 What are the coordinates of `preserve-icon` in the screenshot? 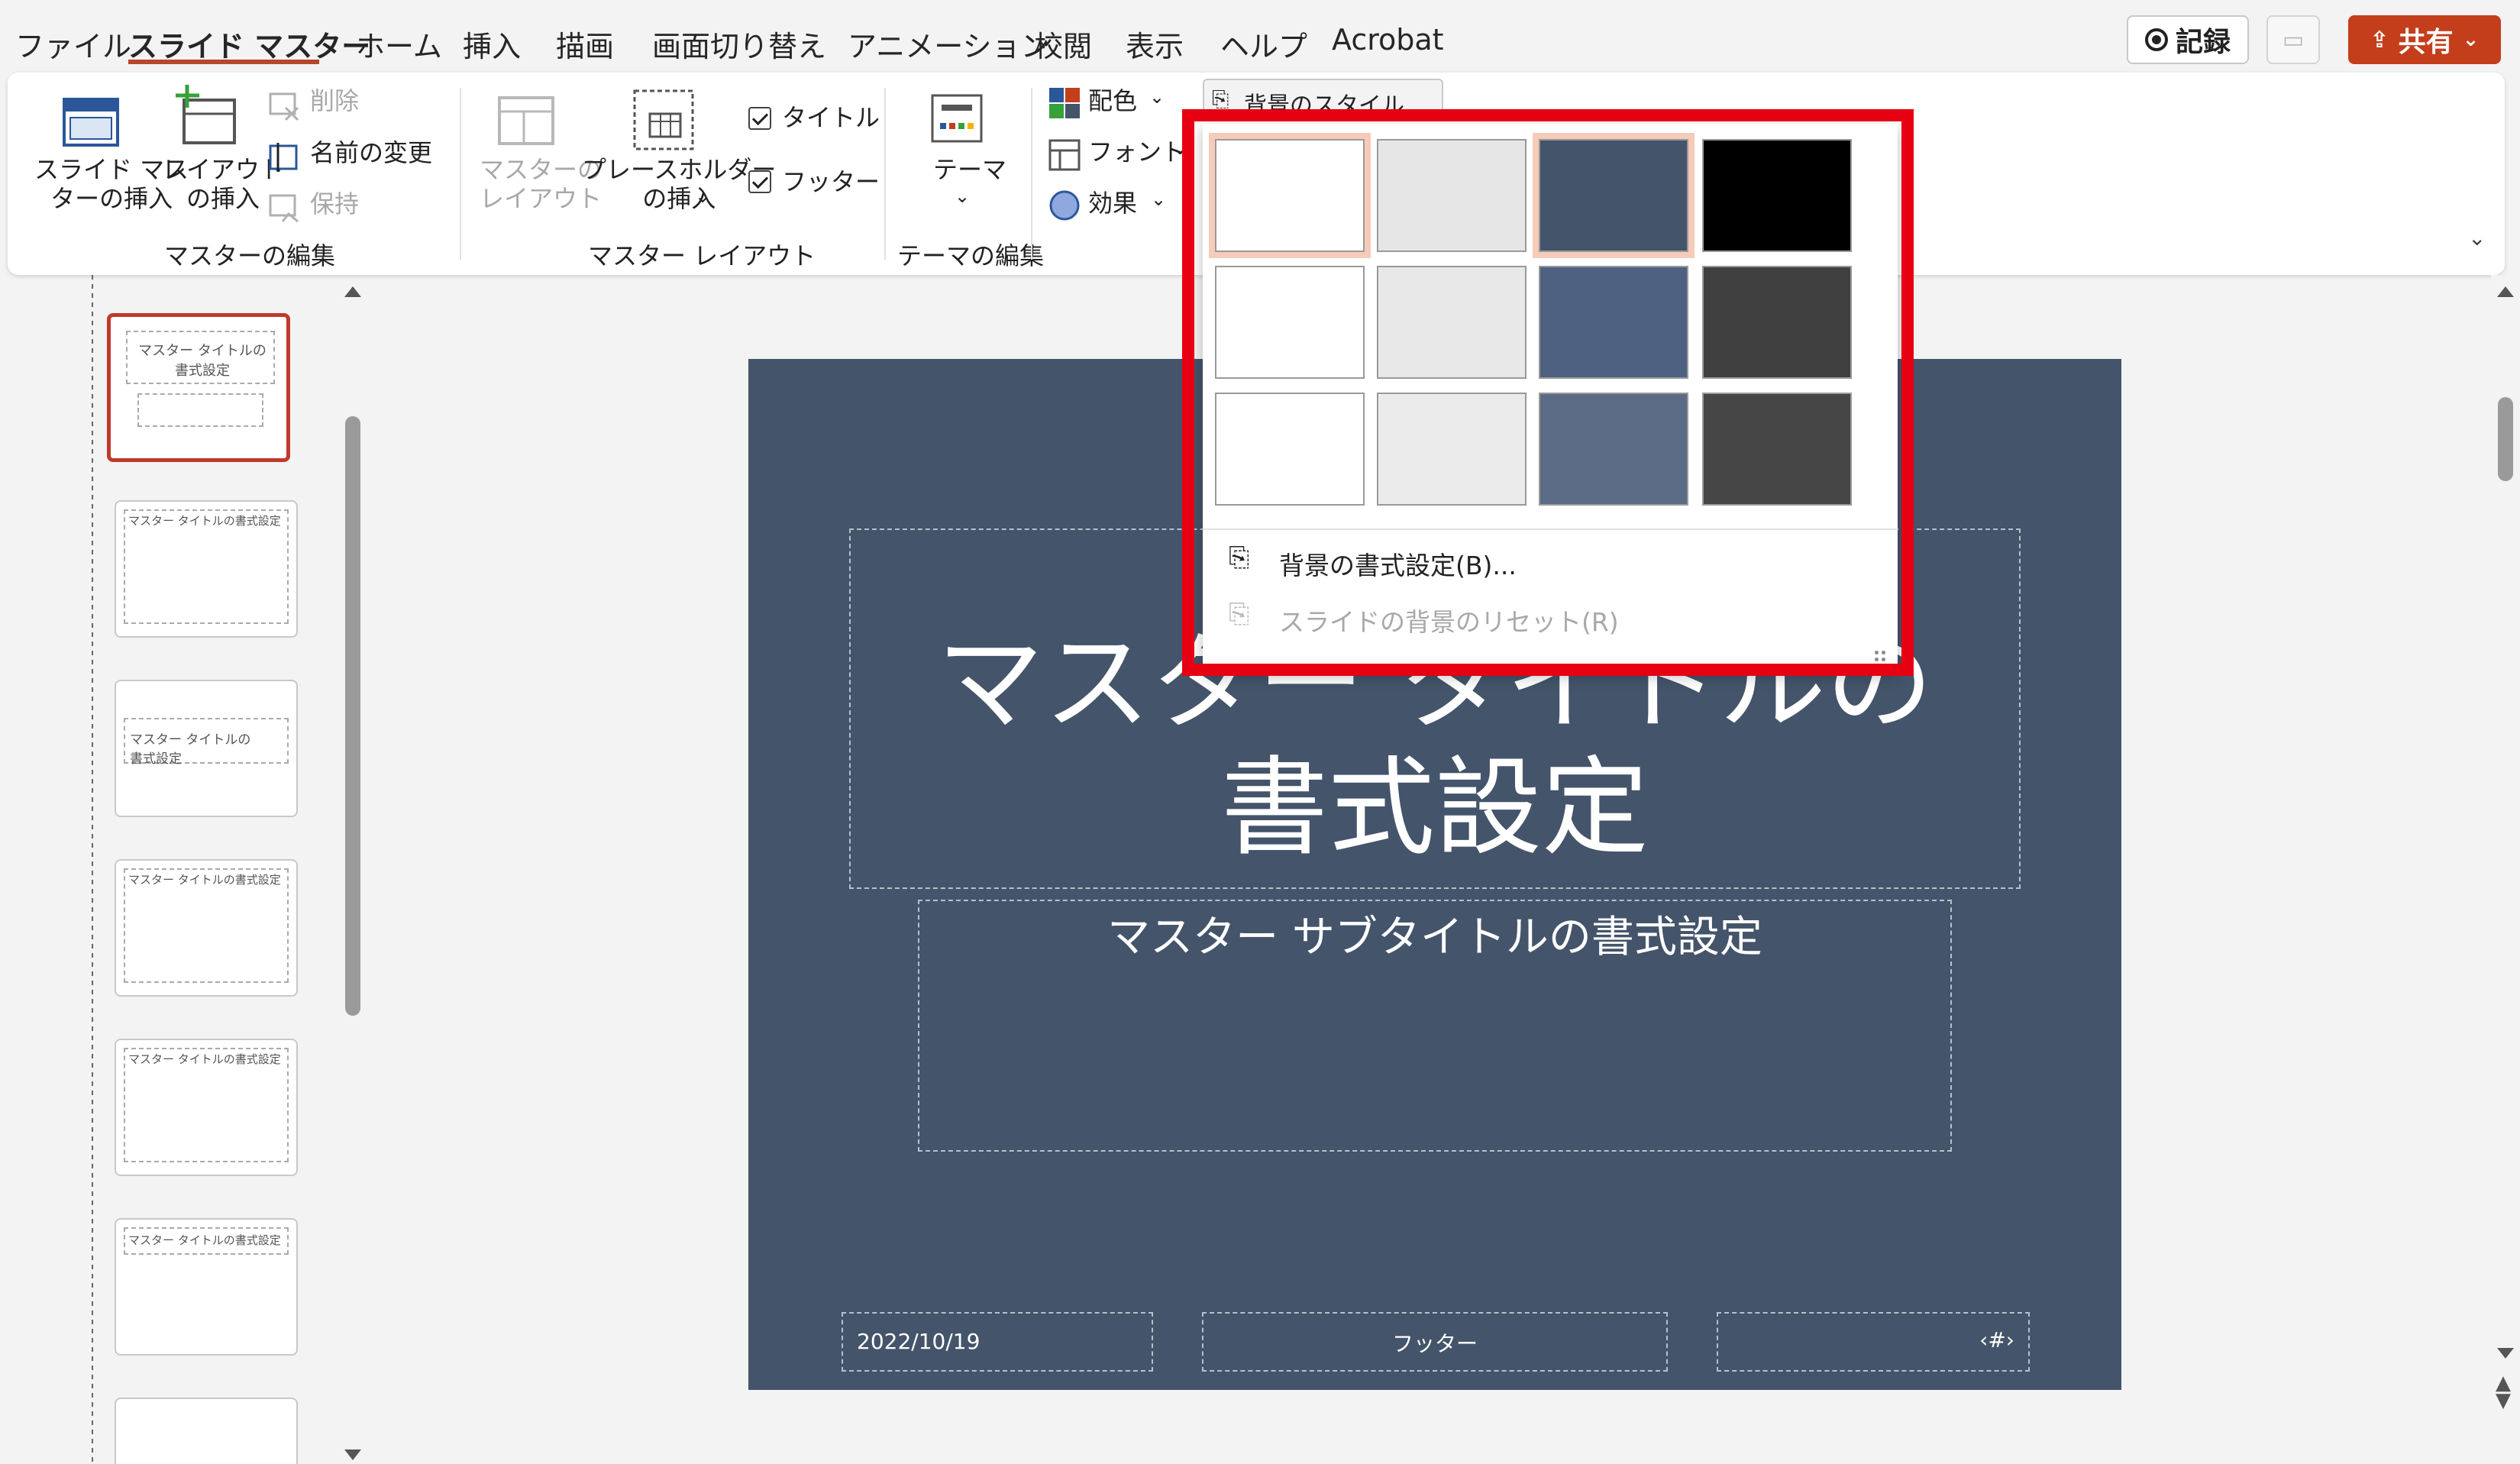 It's located at (284, 208).